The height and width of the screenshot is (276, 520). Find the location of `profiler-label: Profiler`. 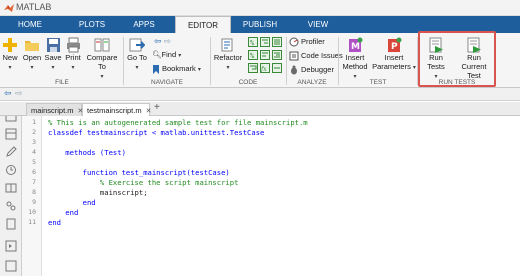

profiler-label: Profiler is located at coordinates (313, 41).